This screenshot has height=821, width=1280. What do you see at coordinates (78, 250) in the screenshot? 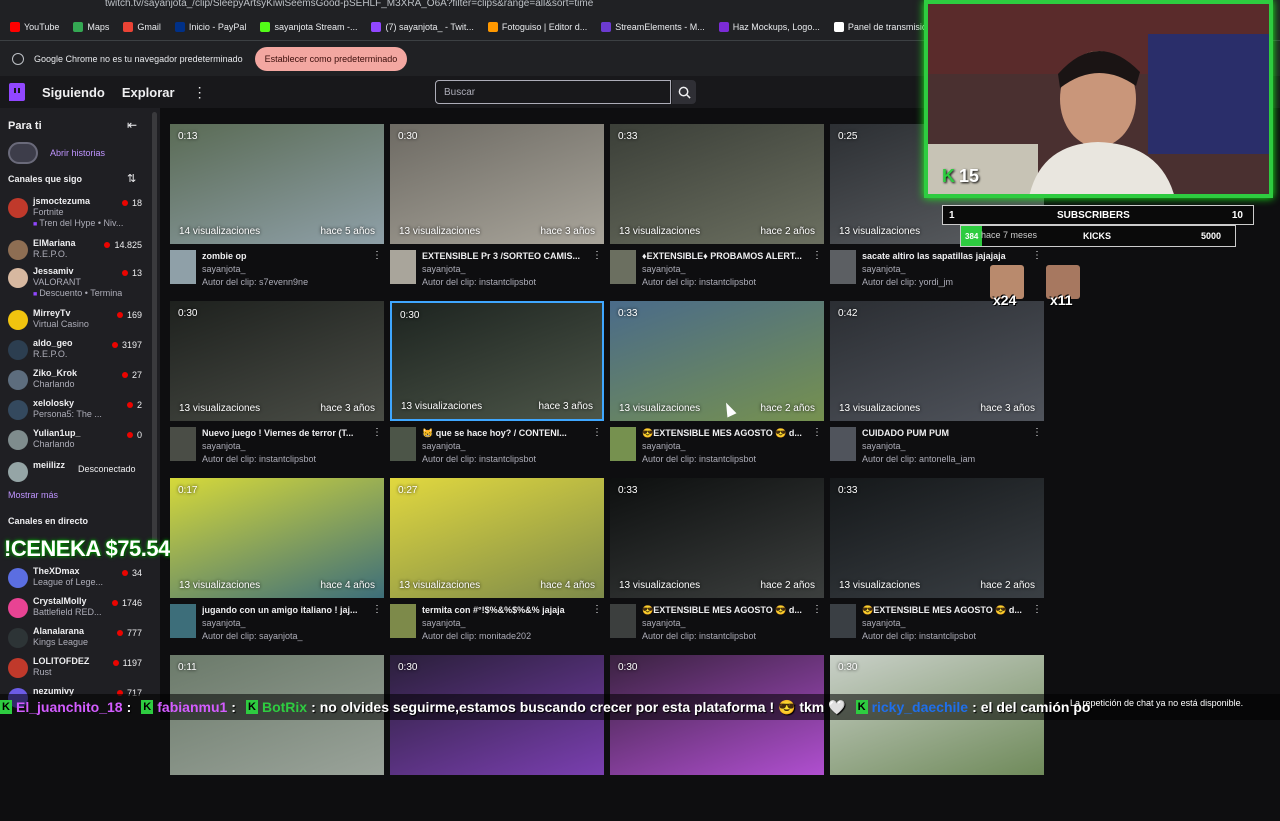
I see `sidebar-channel: ElMariana R.E.P.O. 14.825` at bounding box center [78, 250].